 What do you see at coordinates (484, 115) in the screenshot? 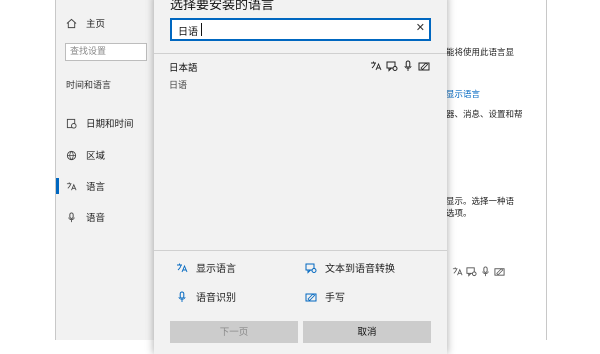
I see `content-text-line: 器、消息、设置和帮` at bounding box center [484, 115].